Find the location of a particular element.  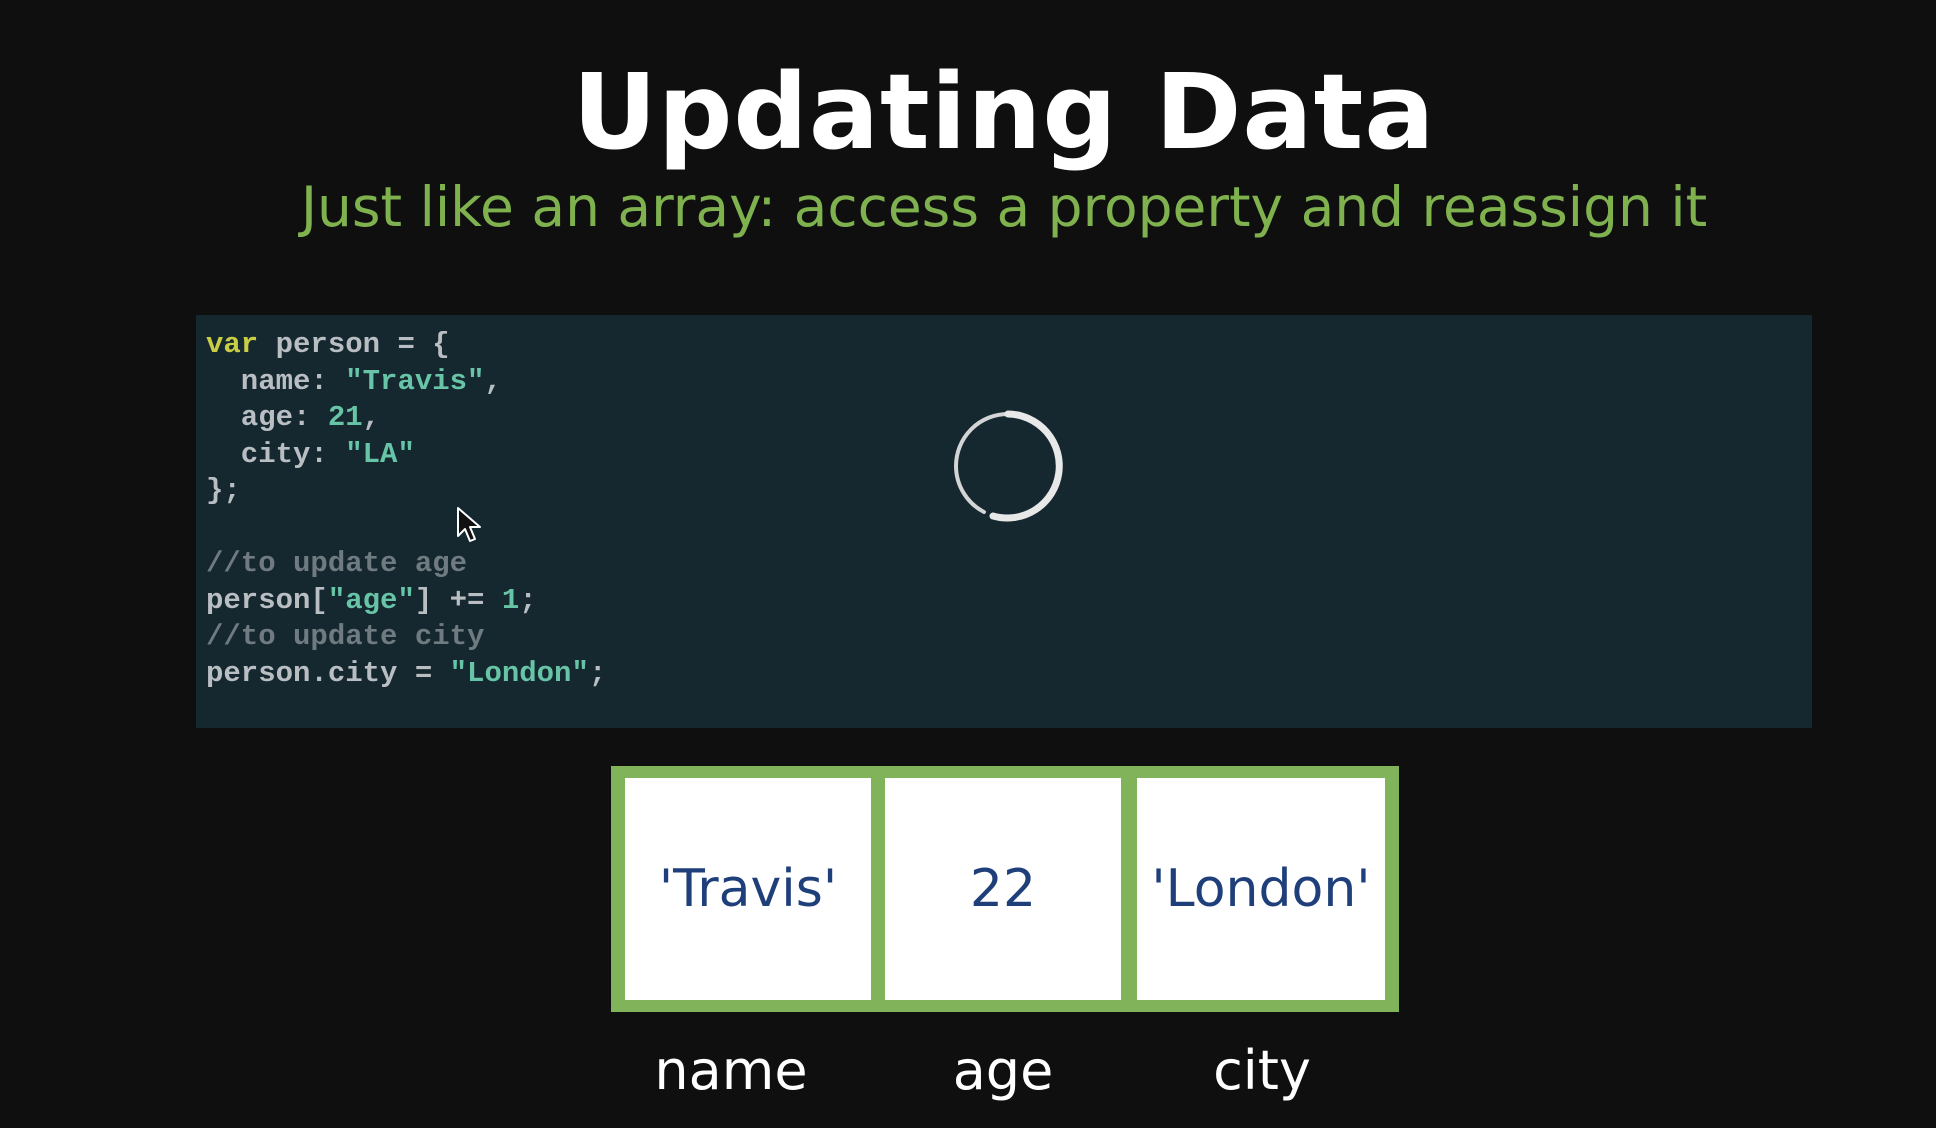

mouse-pointer-icon is located at coordinates (469, 524).